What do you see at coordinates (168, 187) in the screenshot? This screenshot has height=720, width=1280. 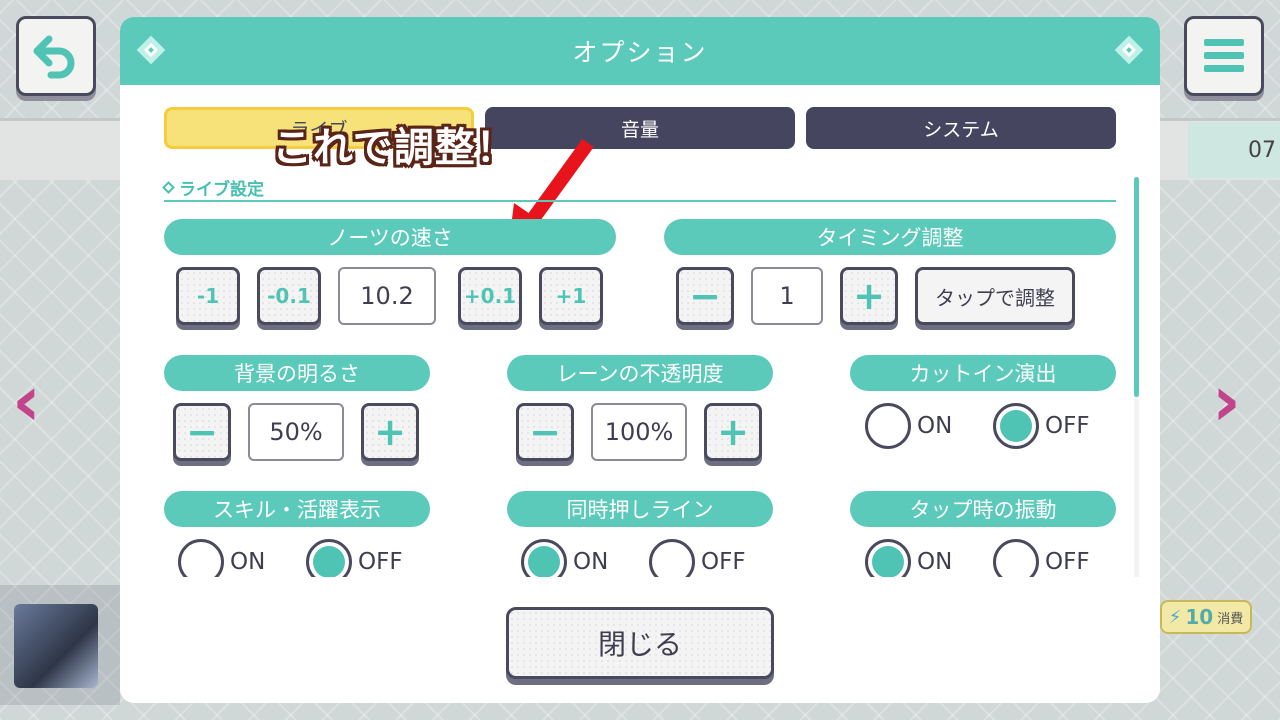 I see `diamond-bullet-icon` at bounding box center [168, 187].